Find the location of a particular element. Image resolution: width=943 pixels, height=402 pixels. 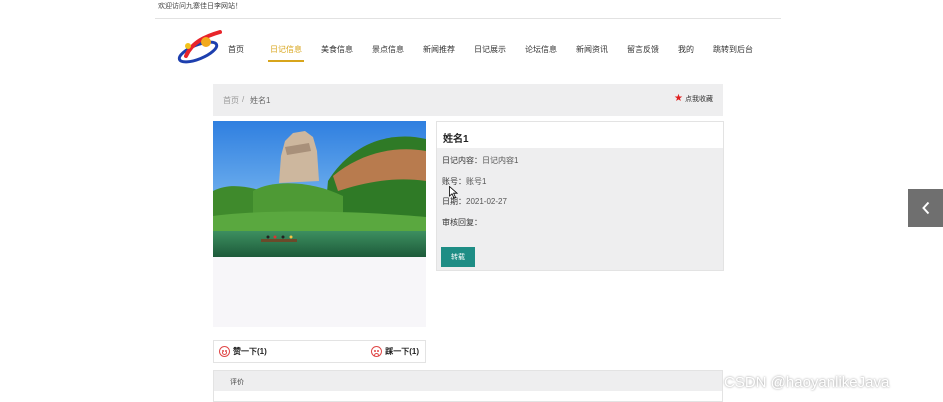

dislike-label: 踩一下(1) is located at coordinates (402, 351).